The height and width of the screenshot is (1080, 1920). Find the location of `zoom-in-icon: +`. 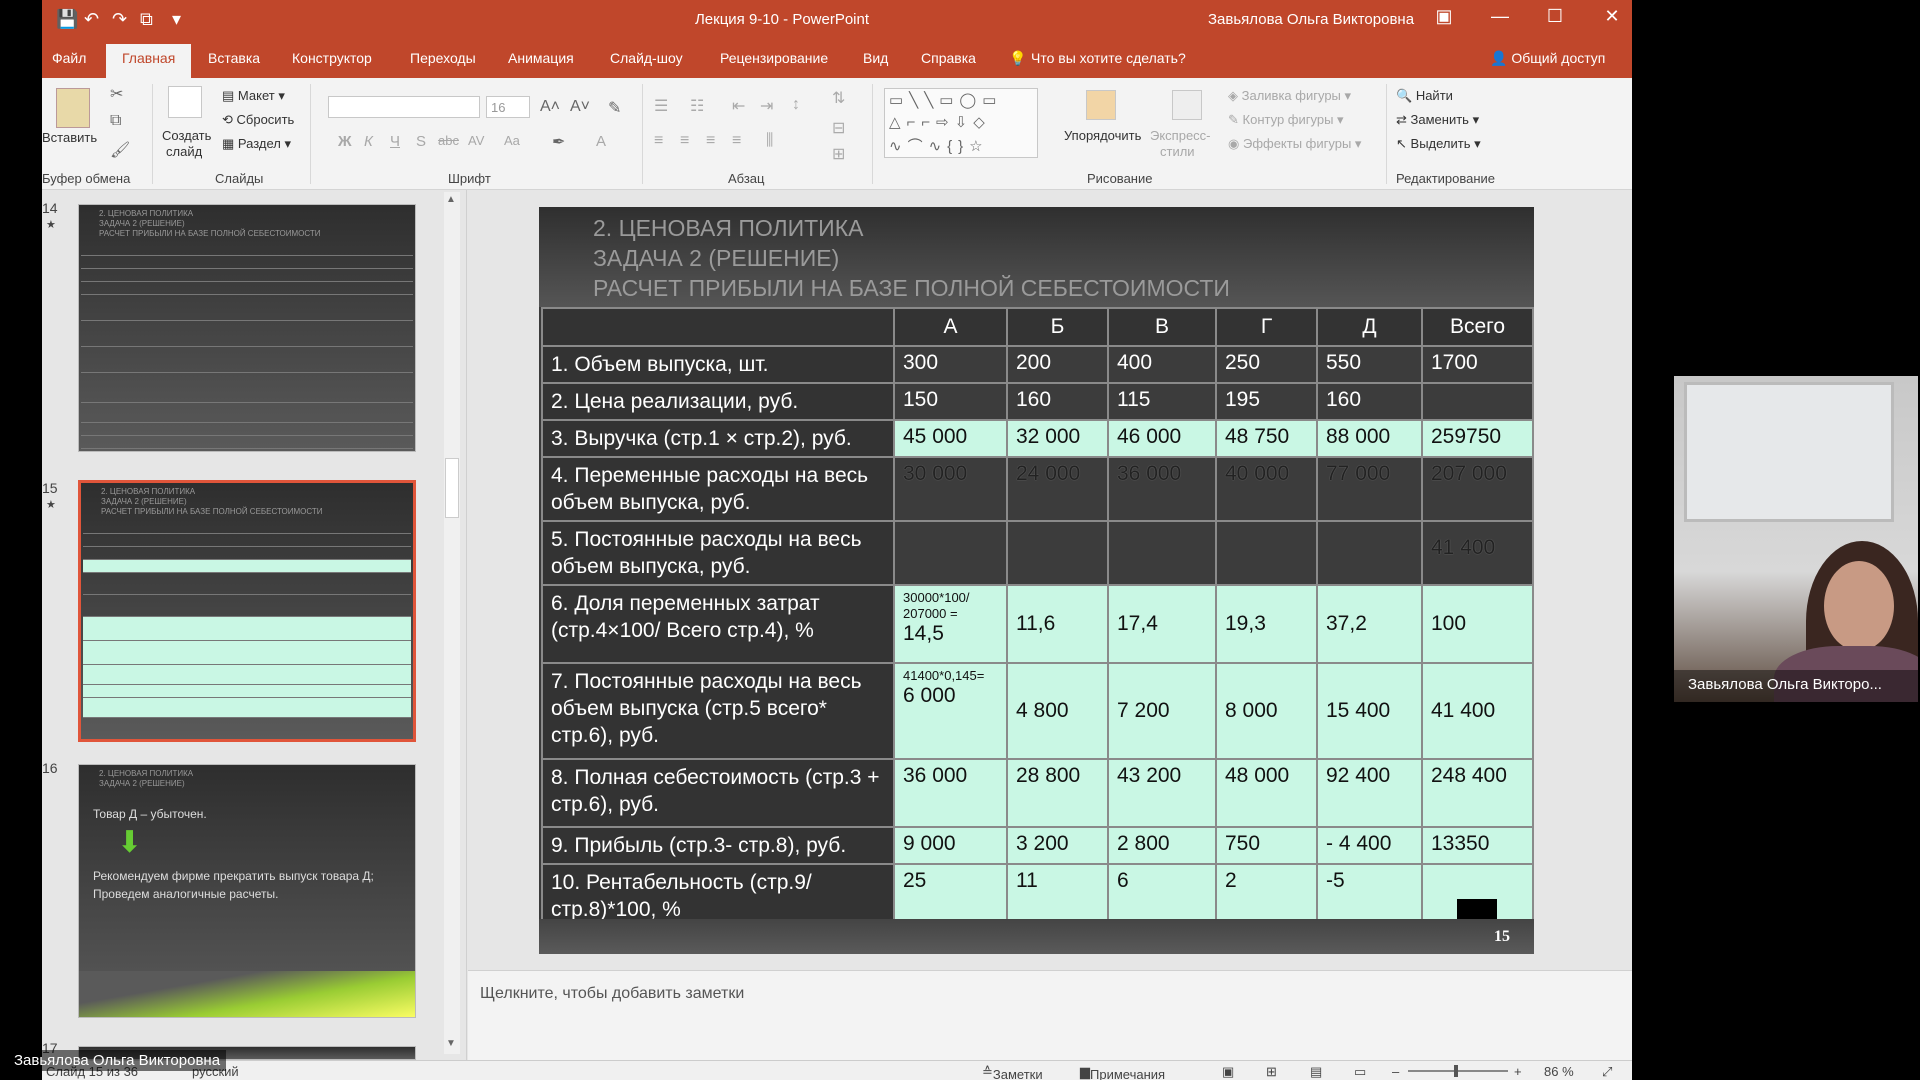

zoom-in-icon: + is located at coordinates (1518, 1071).